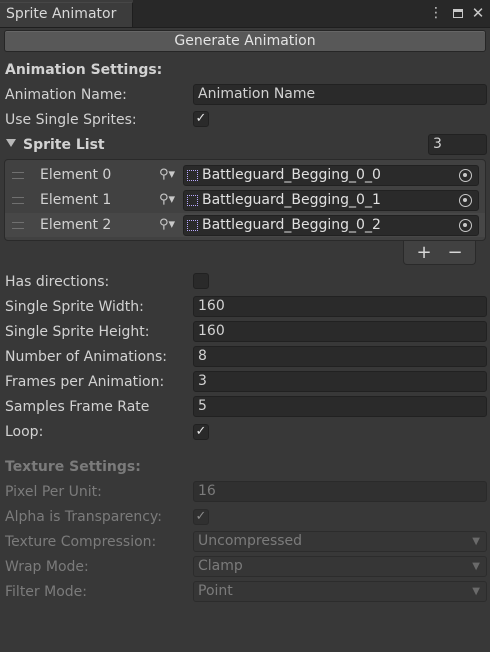 Image resolution: width=490 pixels, height=652 pixels. I want to click on texture-compression-label: Texture Compression:, so click(81, 542).